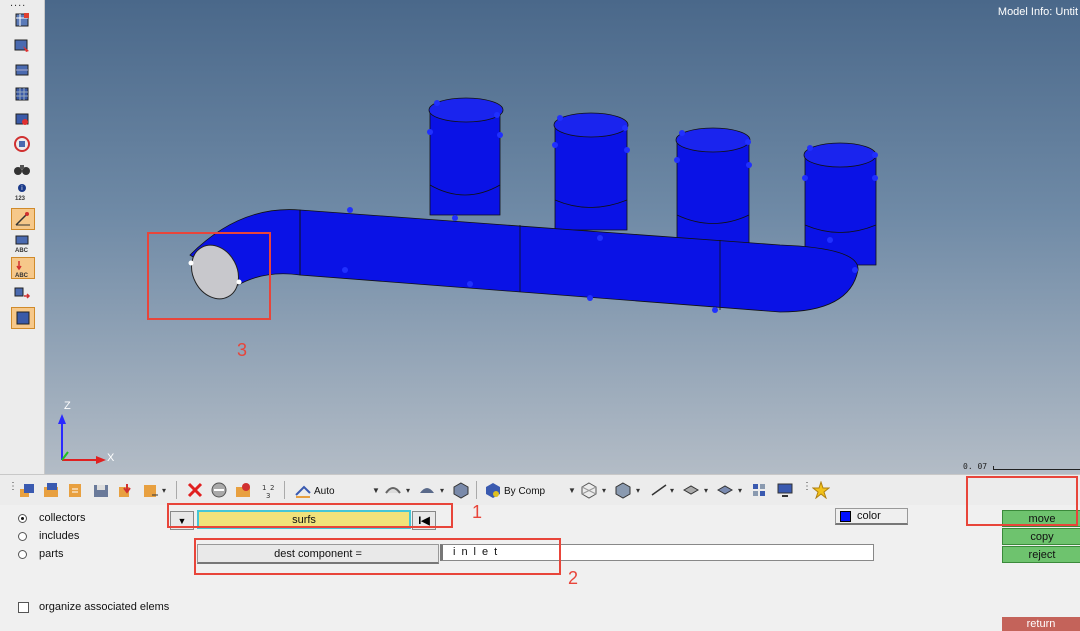 Image resolution: width=1080 pixels, height=631 pixels. I want to click on color-swatch, so click(845, 516).